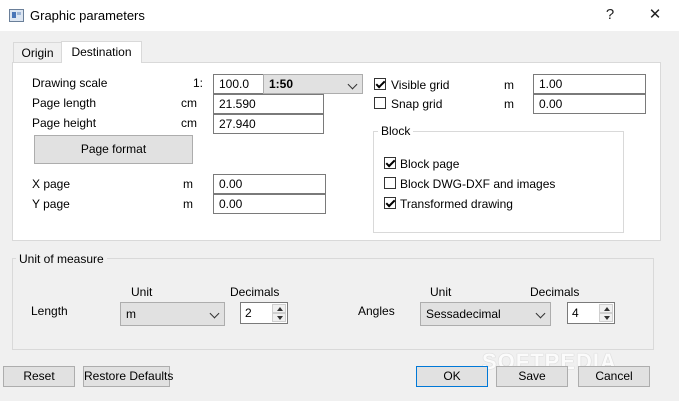 Image resolution: width=679 pixels, height=401 pixels. I want to click on angles-decimals-header: Decimals, so click(555, 292).